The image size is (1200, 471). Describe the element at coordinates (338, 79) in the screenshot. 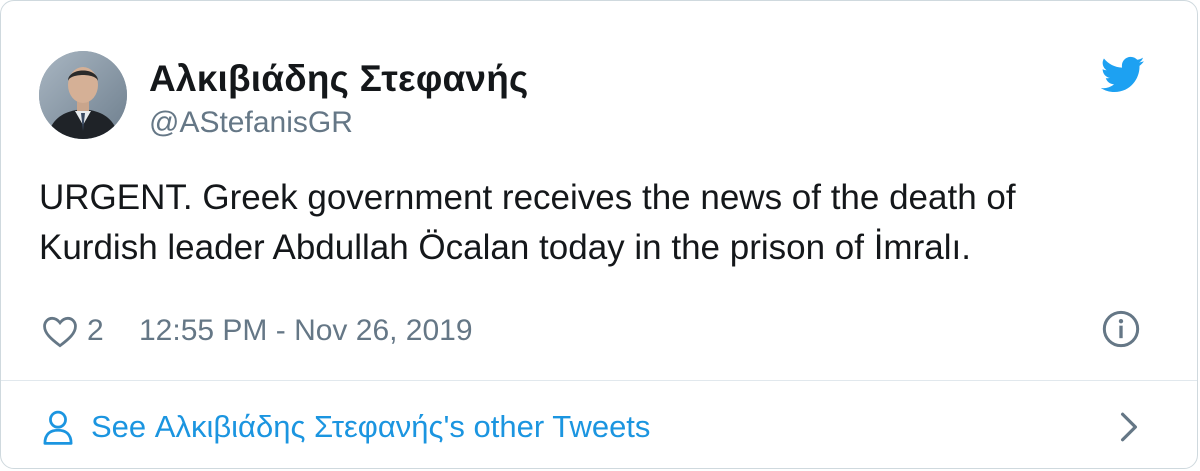

I see `author-display-name: Αλκιβιάδης Στεφανής` at that location.